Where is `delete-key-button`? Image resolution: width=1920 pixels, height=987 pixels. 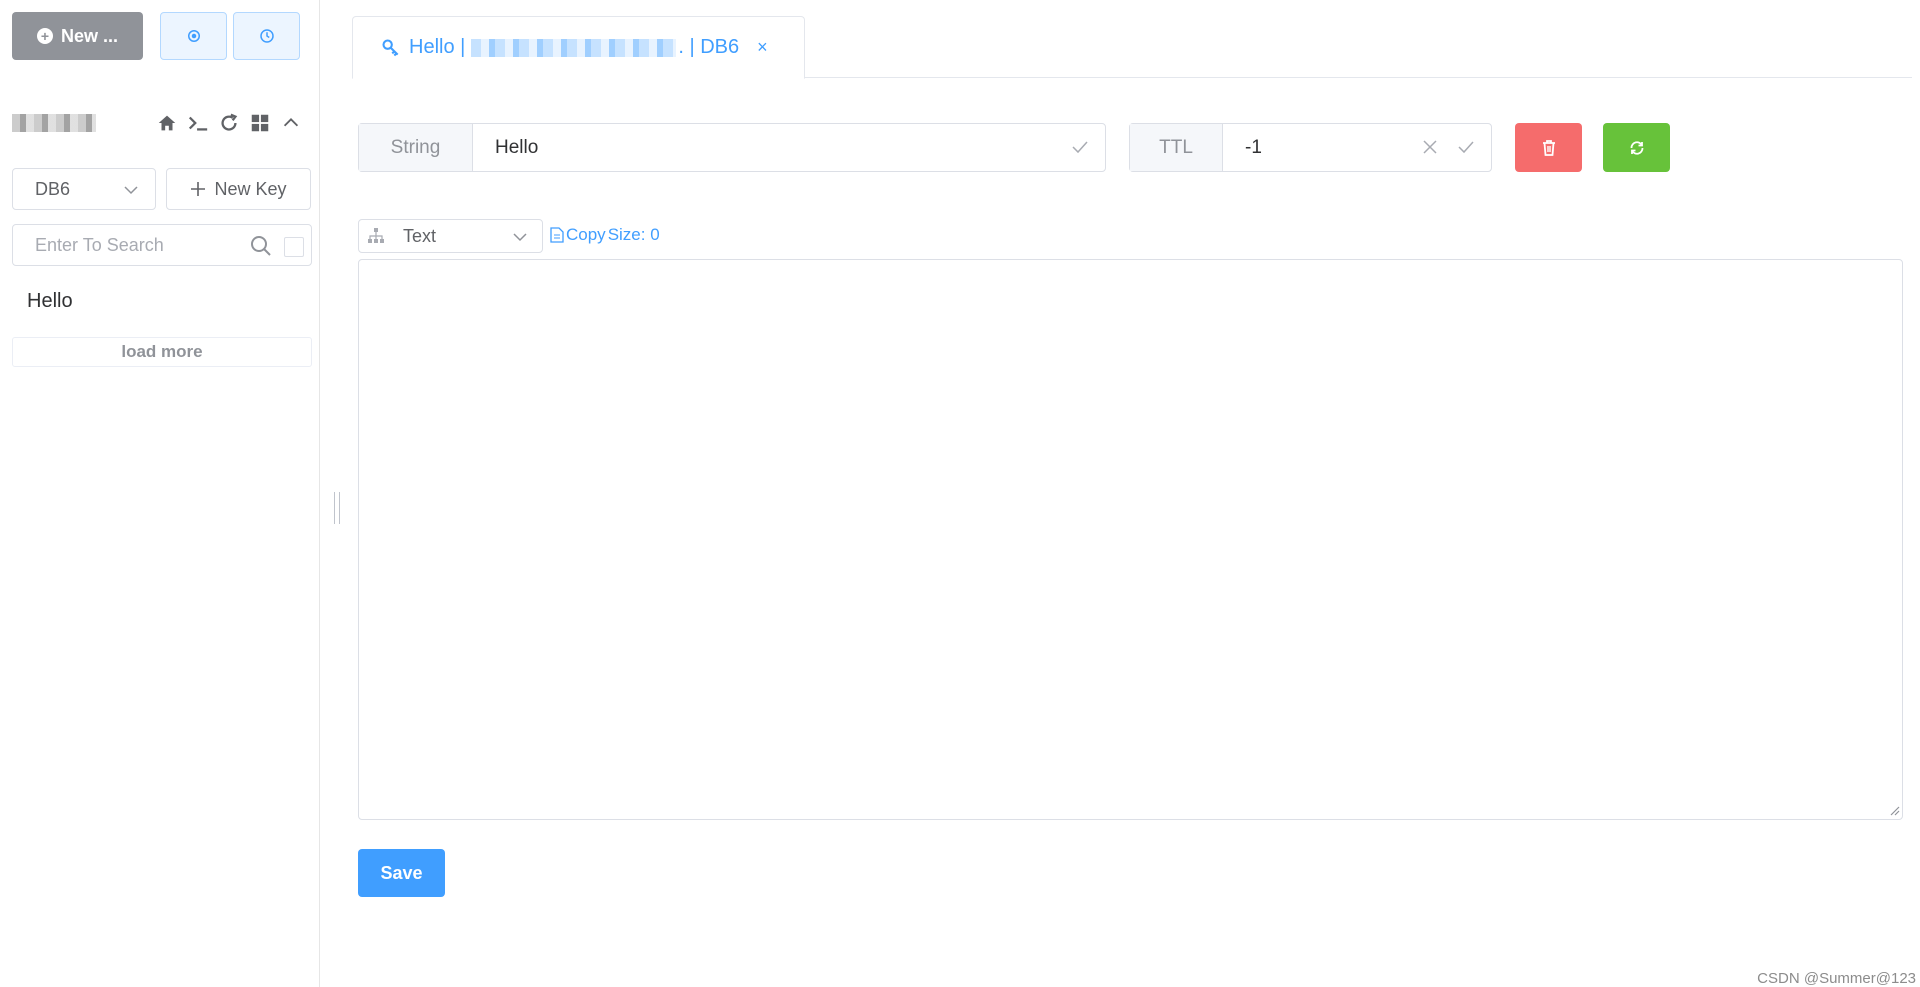 delete-key-button is located at coordinates (1548, 147).